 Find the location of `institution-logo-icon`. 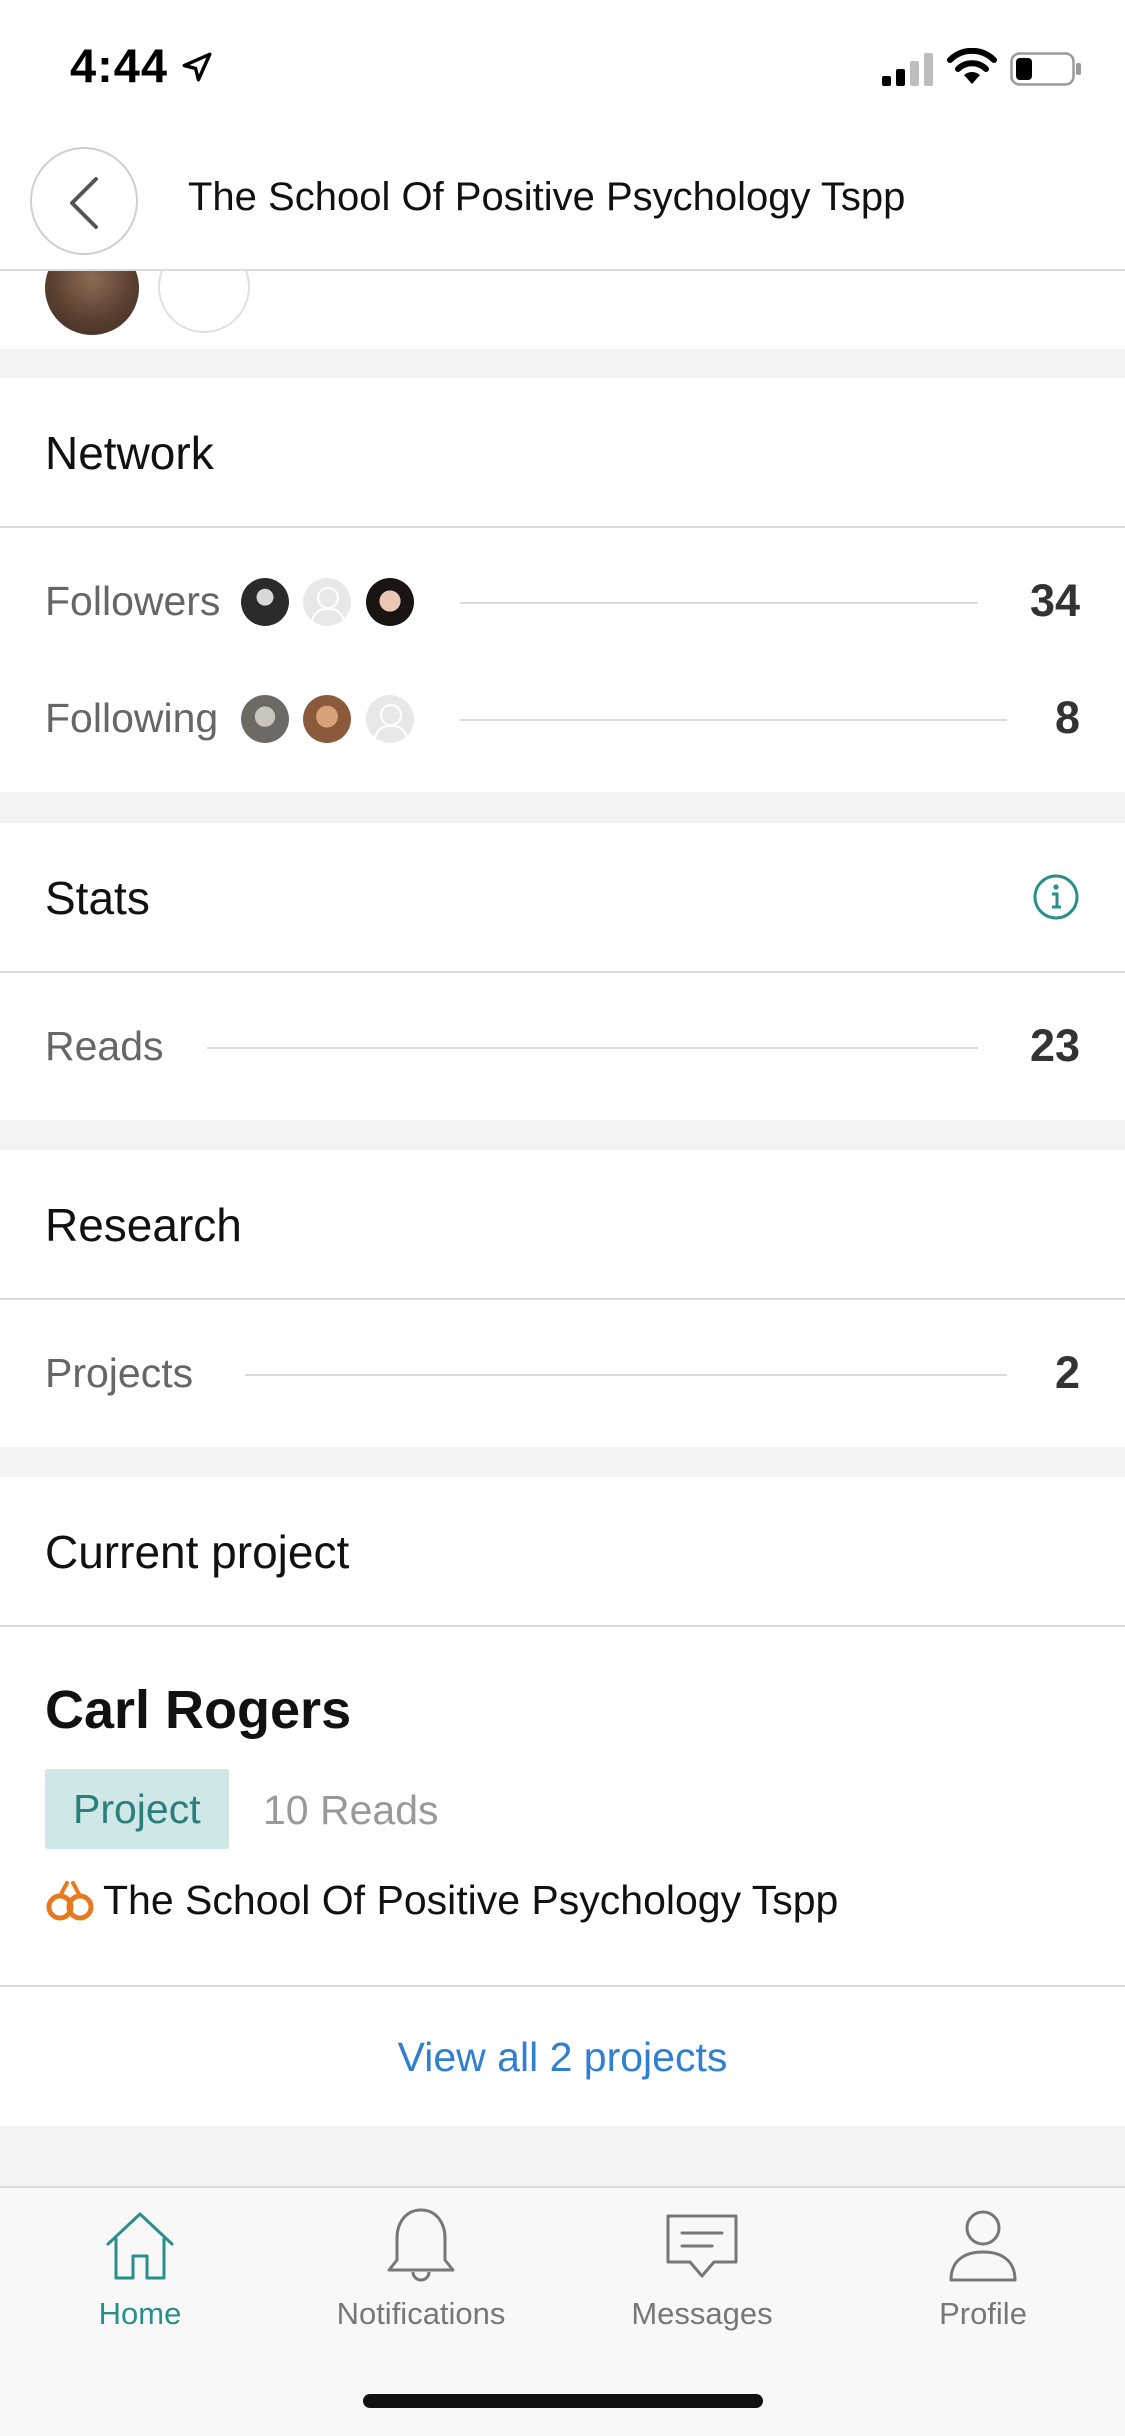

institution-logo-icon is located at coordinates (70, 1901).